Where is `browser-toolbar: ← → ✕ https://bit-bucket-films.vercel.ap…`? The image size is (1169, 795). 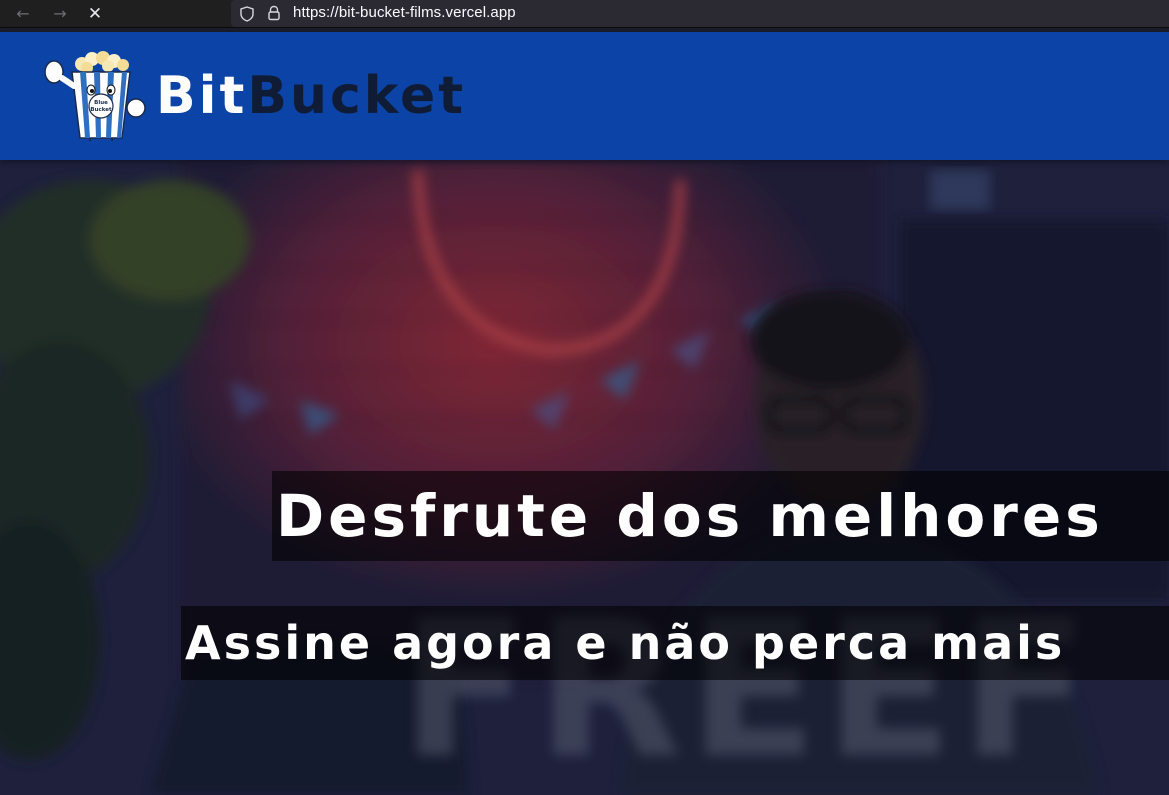
browser-toolbar: ← → ✕ https://bit-bucket-films.vercel.ap… is located at coordinates (584, 14).